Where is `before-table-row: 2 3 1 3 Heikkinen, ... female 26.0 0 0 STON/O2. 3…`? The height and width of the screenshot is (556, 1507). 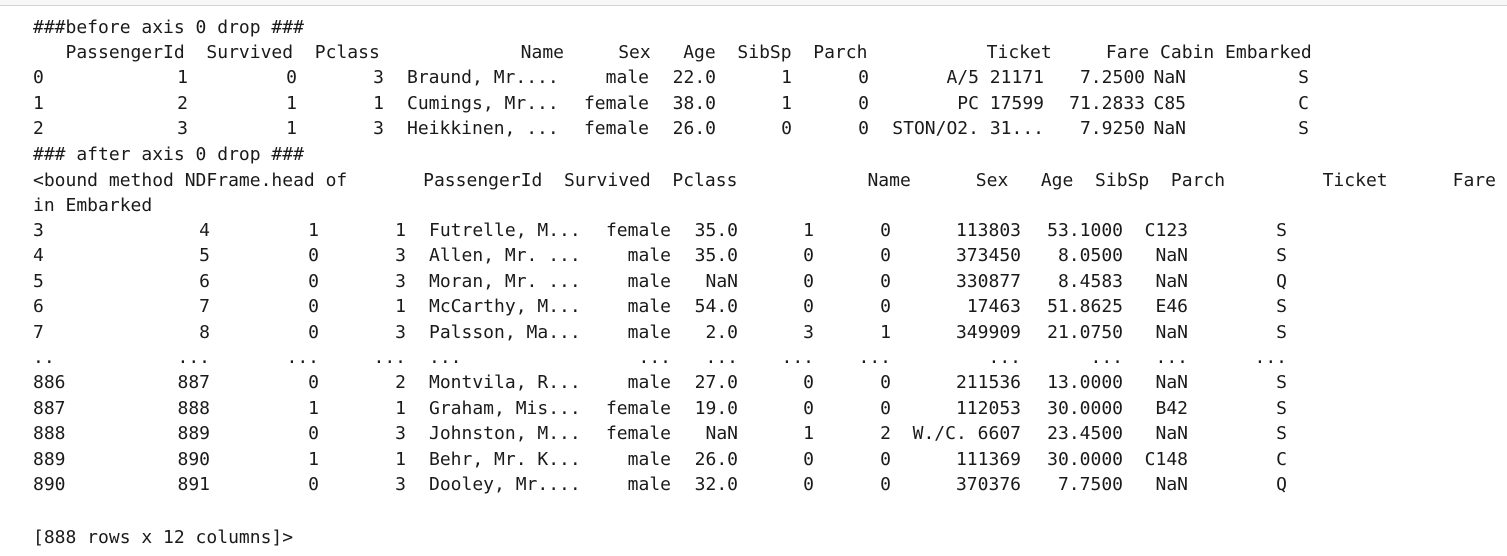
before-table-row: 2 3 1 3 Heikkinen, ... female 26.0 0 0 STON/O2. 3… is located at coordinates (753, 129).